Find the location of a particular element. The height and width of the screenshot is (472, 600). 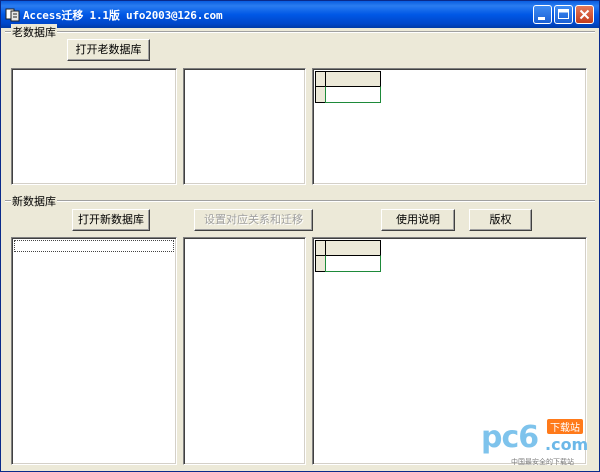

old-grid-cells is located at coordinates (350, 88).